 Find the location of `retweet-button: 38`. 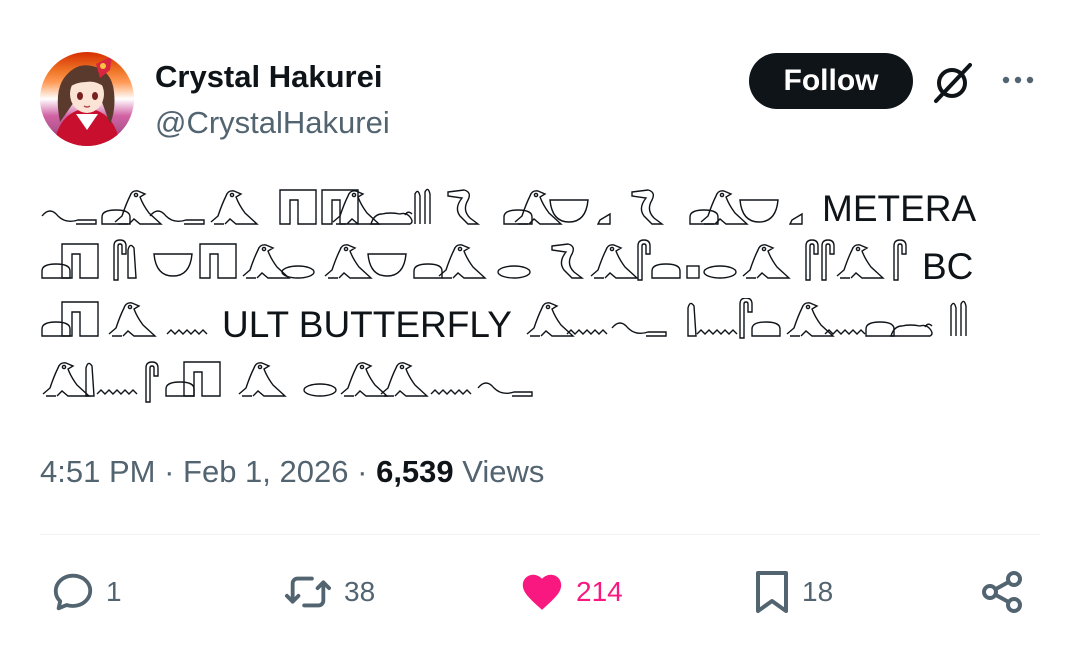

retweet-button: 38 is located at coordinates (328, 592).